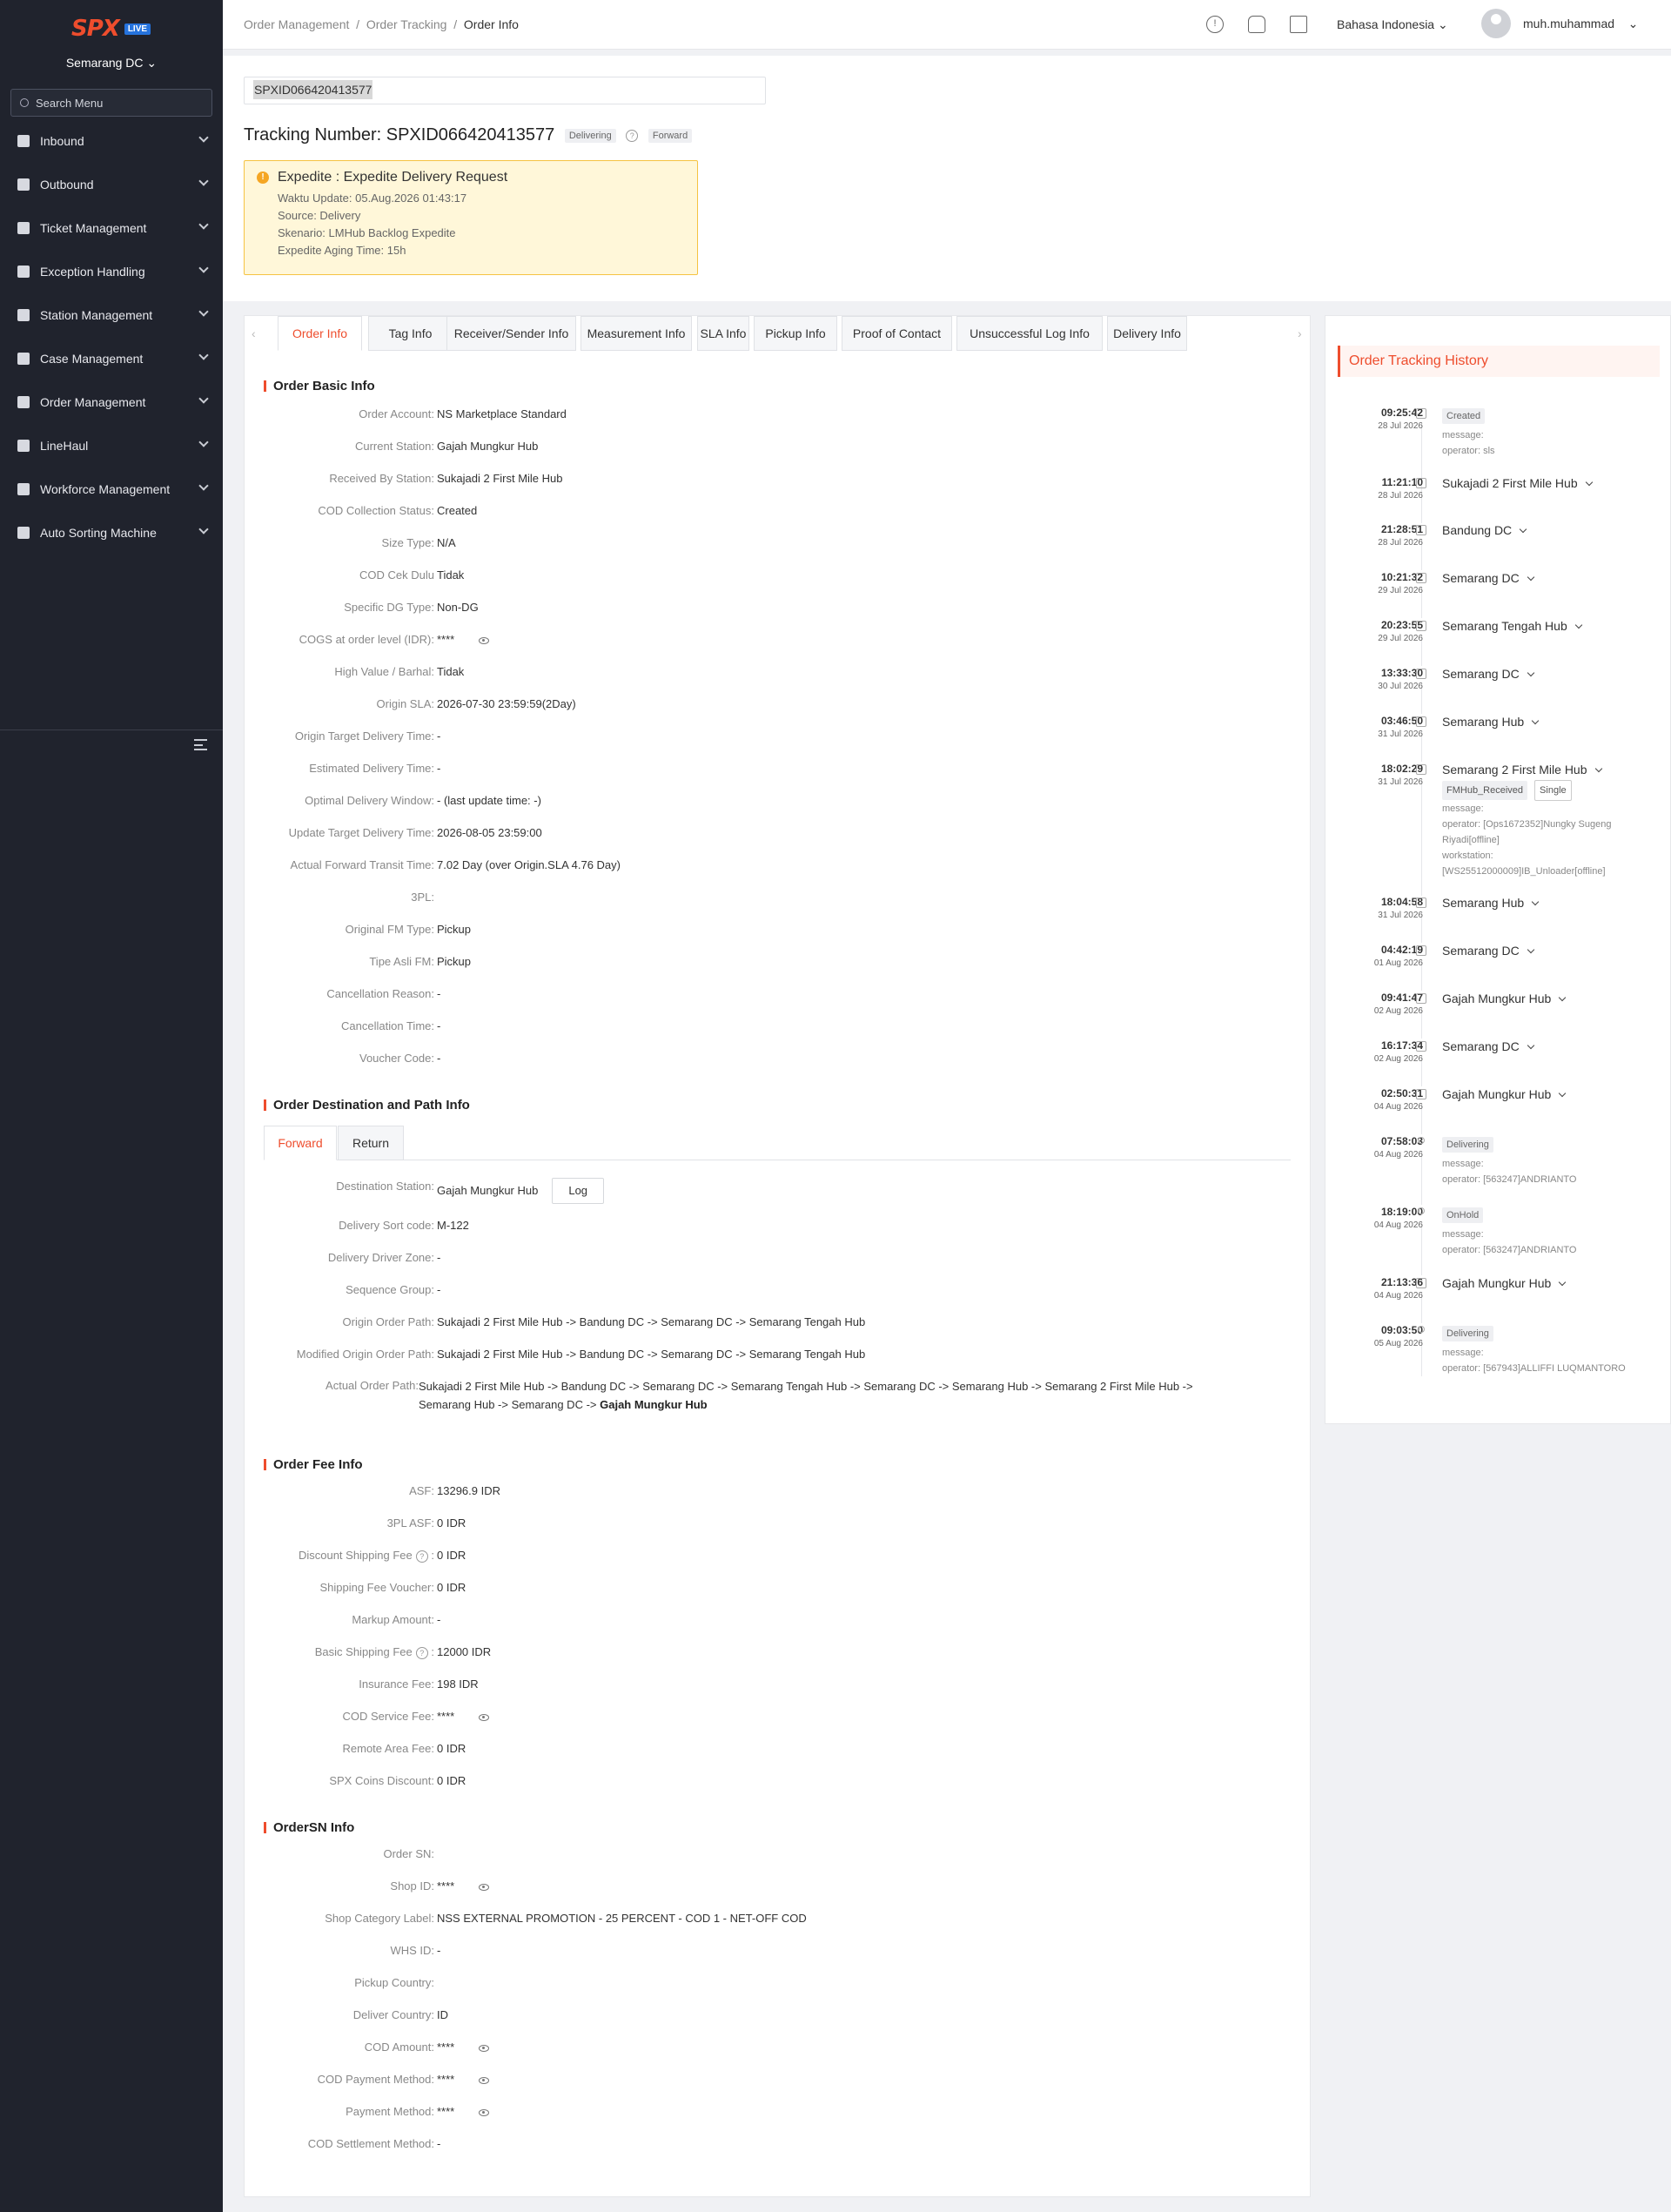 This screenshot has height=2212, width=1671. What do you see at coordinates (439, 768) in the screenshot?
I see `field-value-text: -` at bounding box center [439, 768].